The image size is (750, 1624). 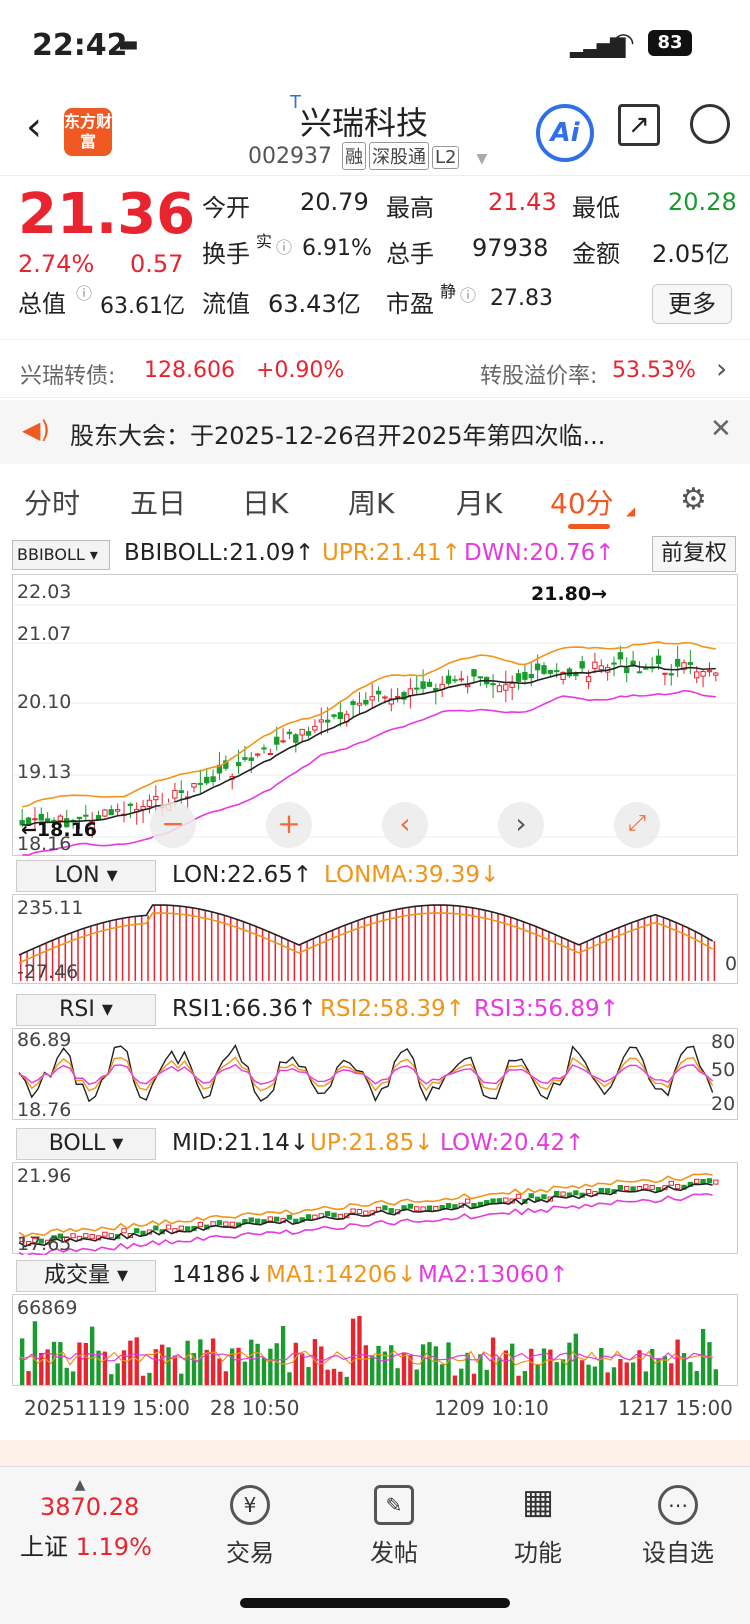 I want to click on tab-label: 发帖, so click(x=394, y=1553).